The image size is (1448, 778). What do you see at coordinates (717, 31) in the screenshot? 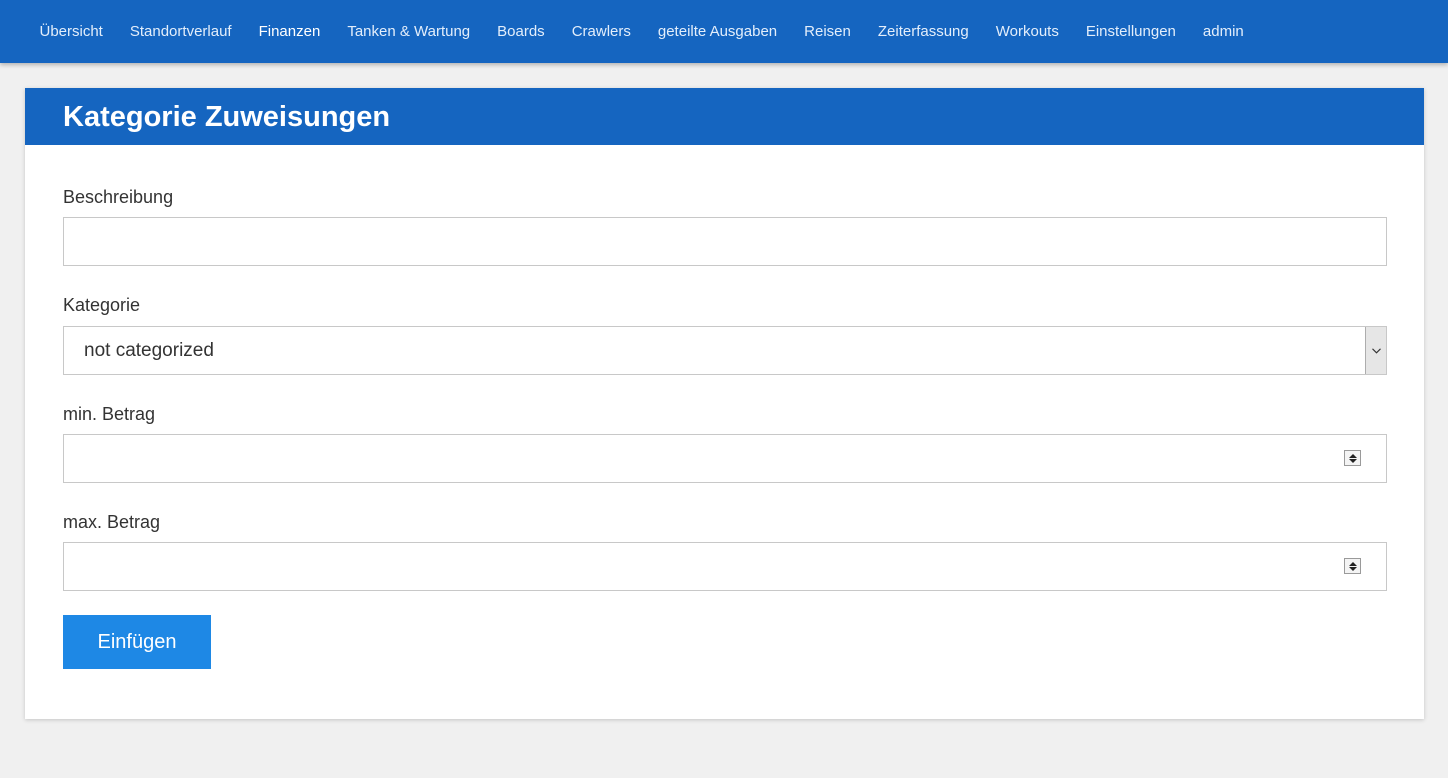
I see `nav-item-geteilte-ausgaben: geteilte Ausgaben` at bounding box center [717, 31].